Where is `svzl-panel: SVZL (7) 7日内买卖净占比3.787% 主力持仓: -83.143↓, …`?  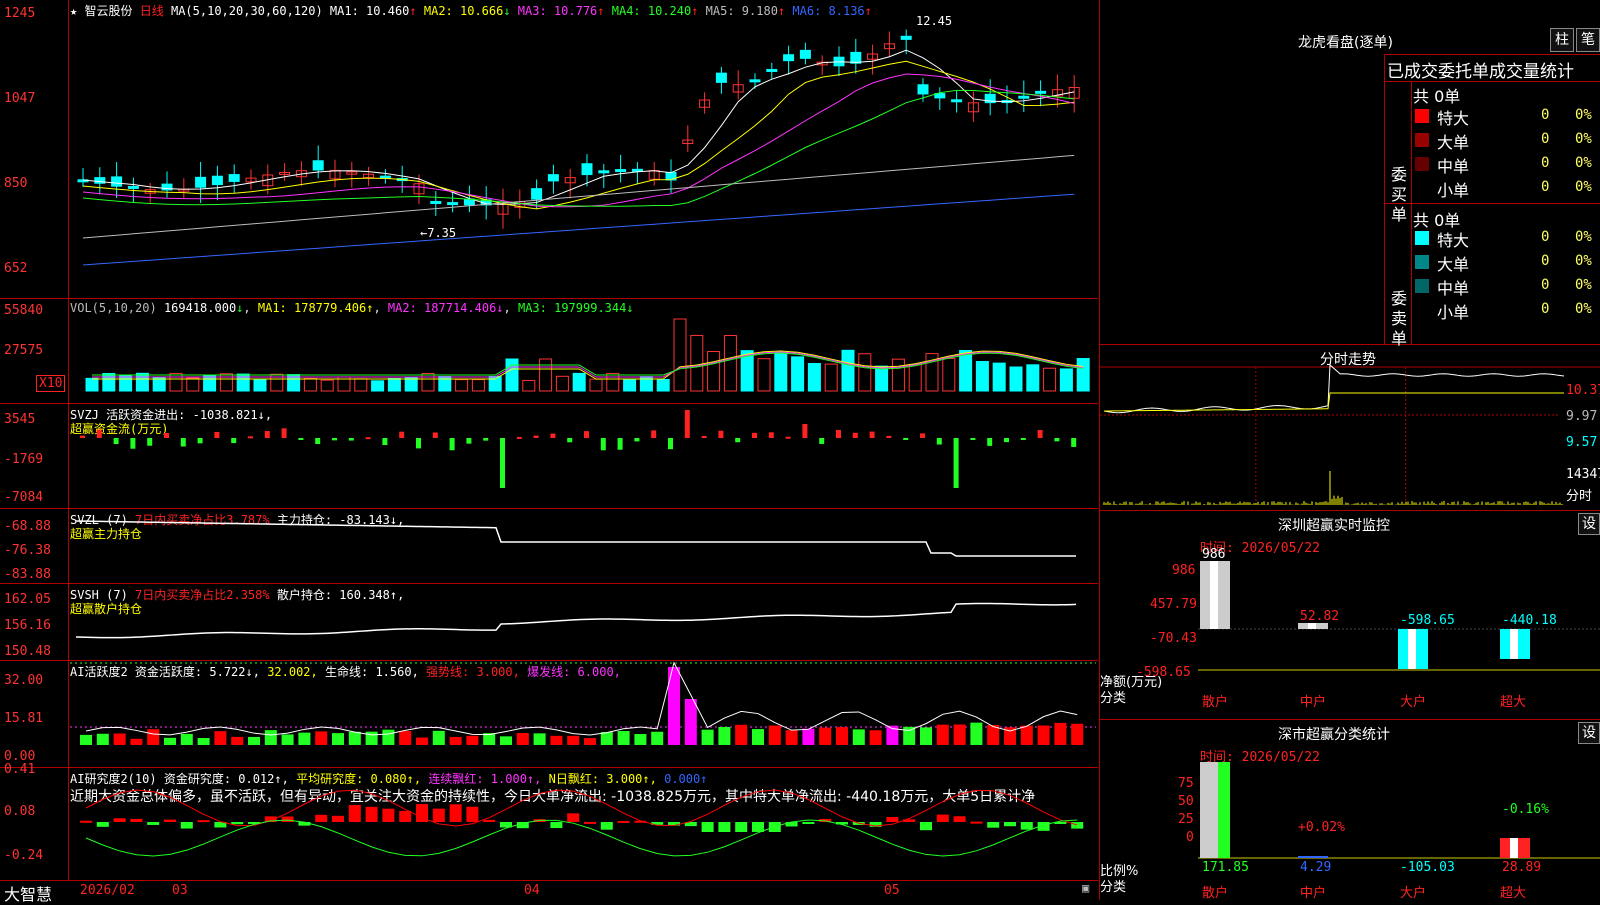
svzl-panel: SVZL (7) 7日内买卖净占比3.787% 主力持仓: -83.143↓, … is located at coordinates (549, 546).